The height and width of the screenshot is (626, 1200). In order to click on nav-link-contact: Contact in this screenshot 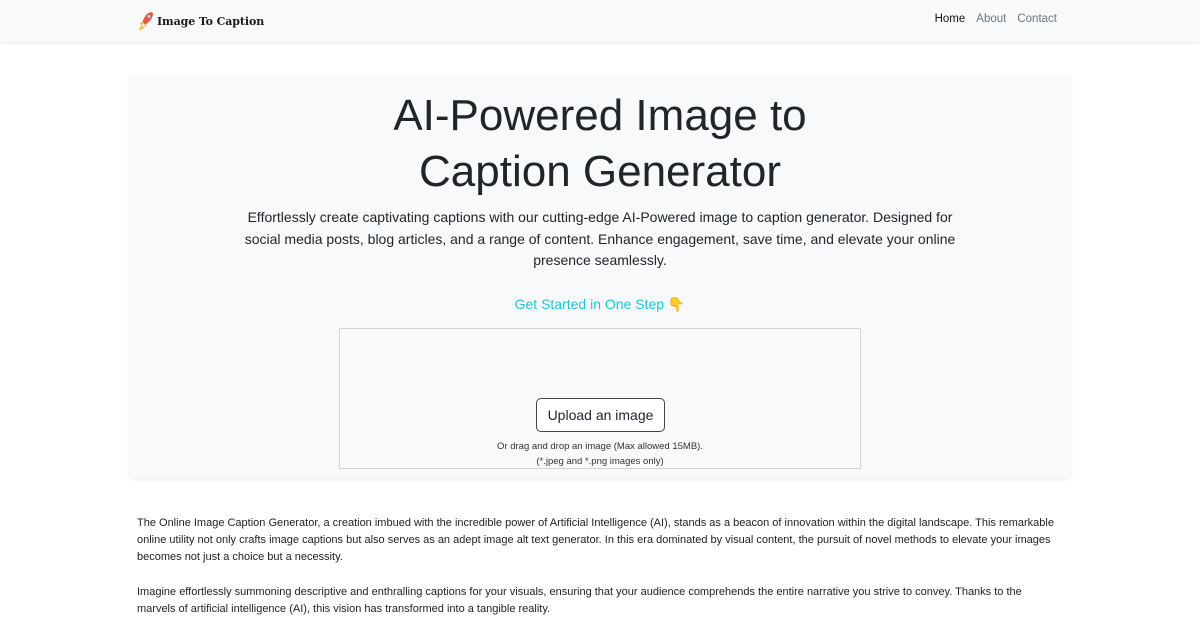, I will do `click(1037, 19)`.